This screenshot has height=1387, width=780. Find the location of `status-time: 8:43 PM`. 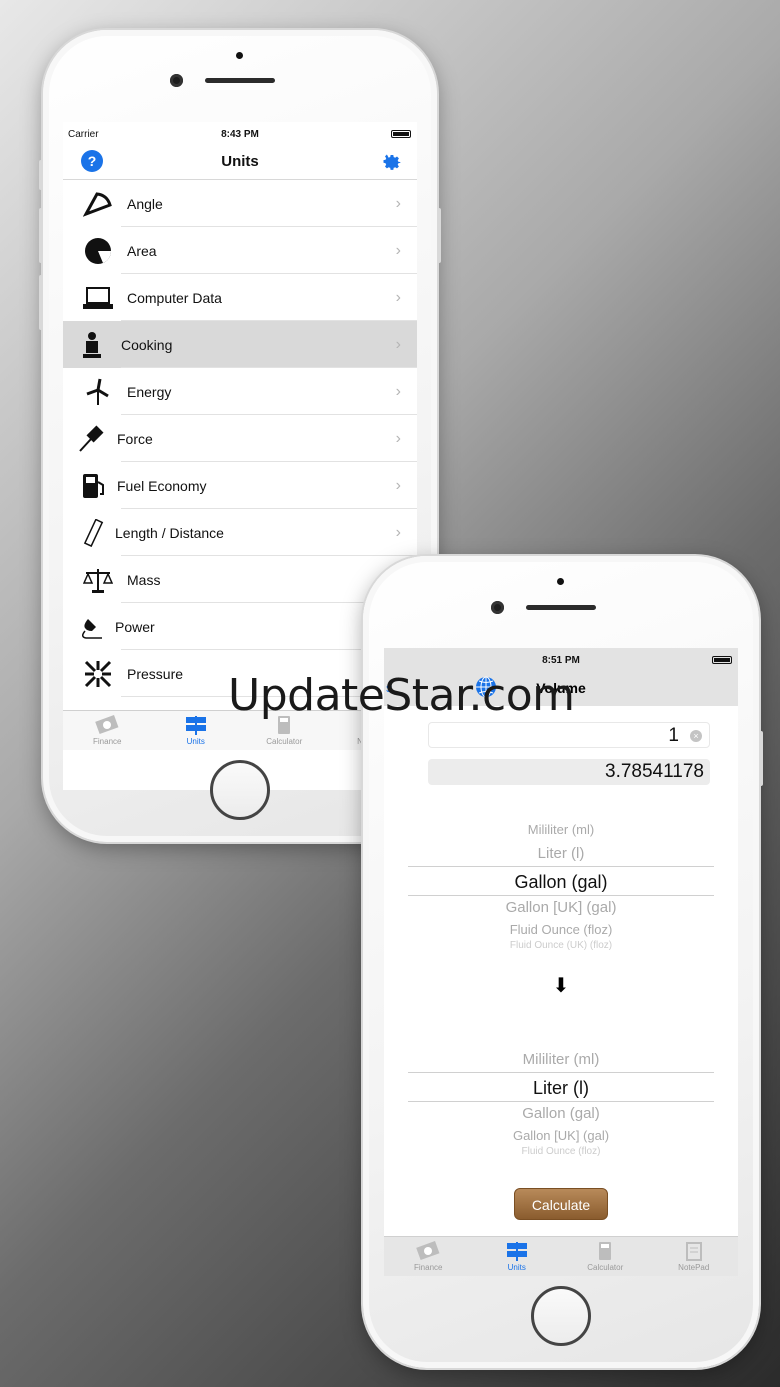

status-time: 8:43 PM is located at coordinates (240, 134).